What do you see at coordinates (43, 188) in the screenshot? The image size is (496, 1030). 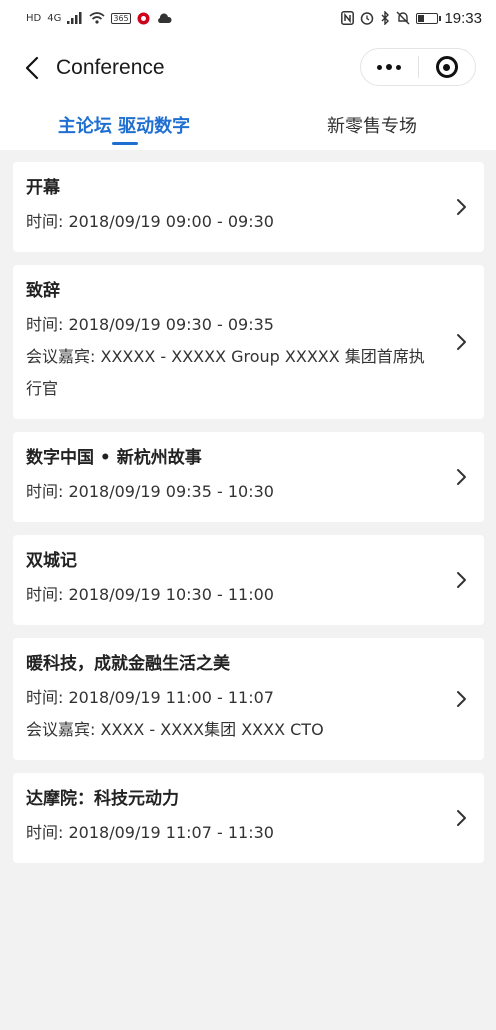 I see `session-title: 开幕` at bounding box center [43, 188].